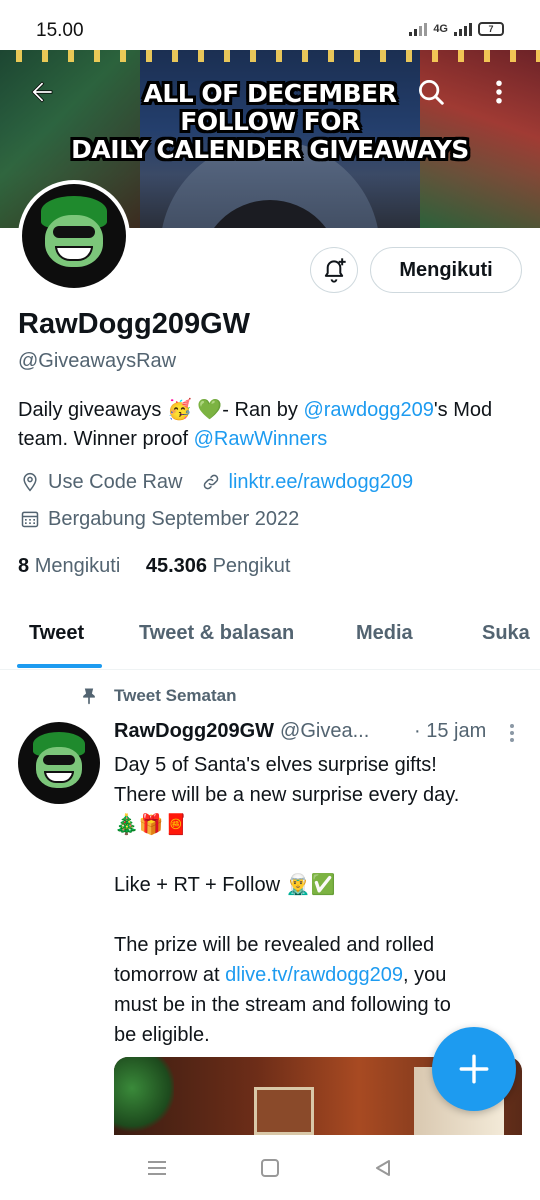 Image resolution: width=540 pixels, height=1200 pixels. I want to click on active-tab-indicator, so click(59, 666).